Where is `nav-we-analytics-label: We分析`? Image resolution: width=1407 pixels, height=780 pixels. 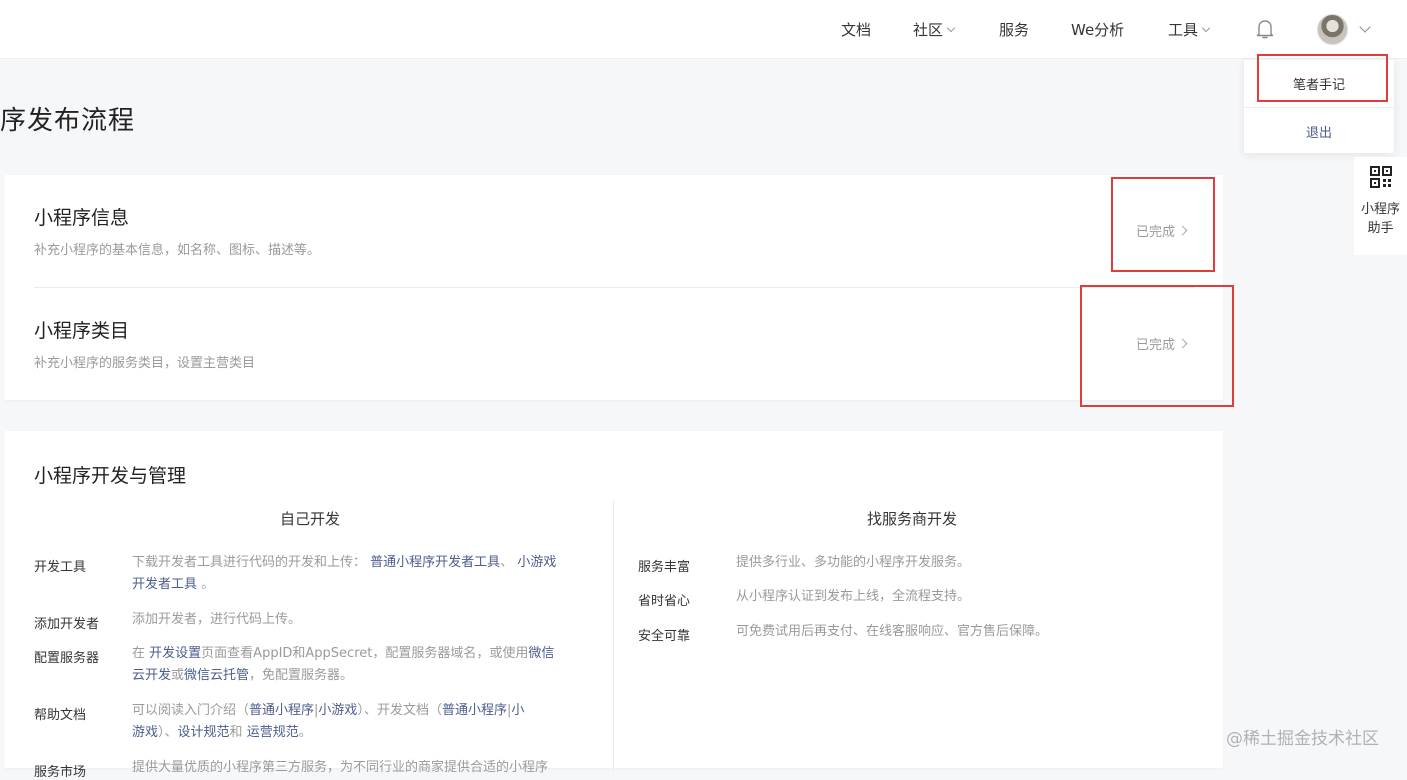 nav-we-analytics-label: We分析 is located at coordinates (1098, 30).